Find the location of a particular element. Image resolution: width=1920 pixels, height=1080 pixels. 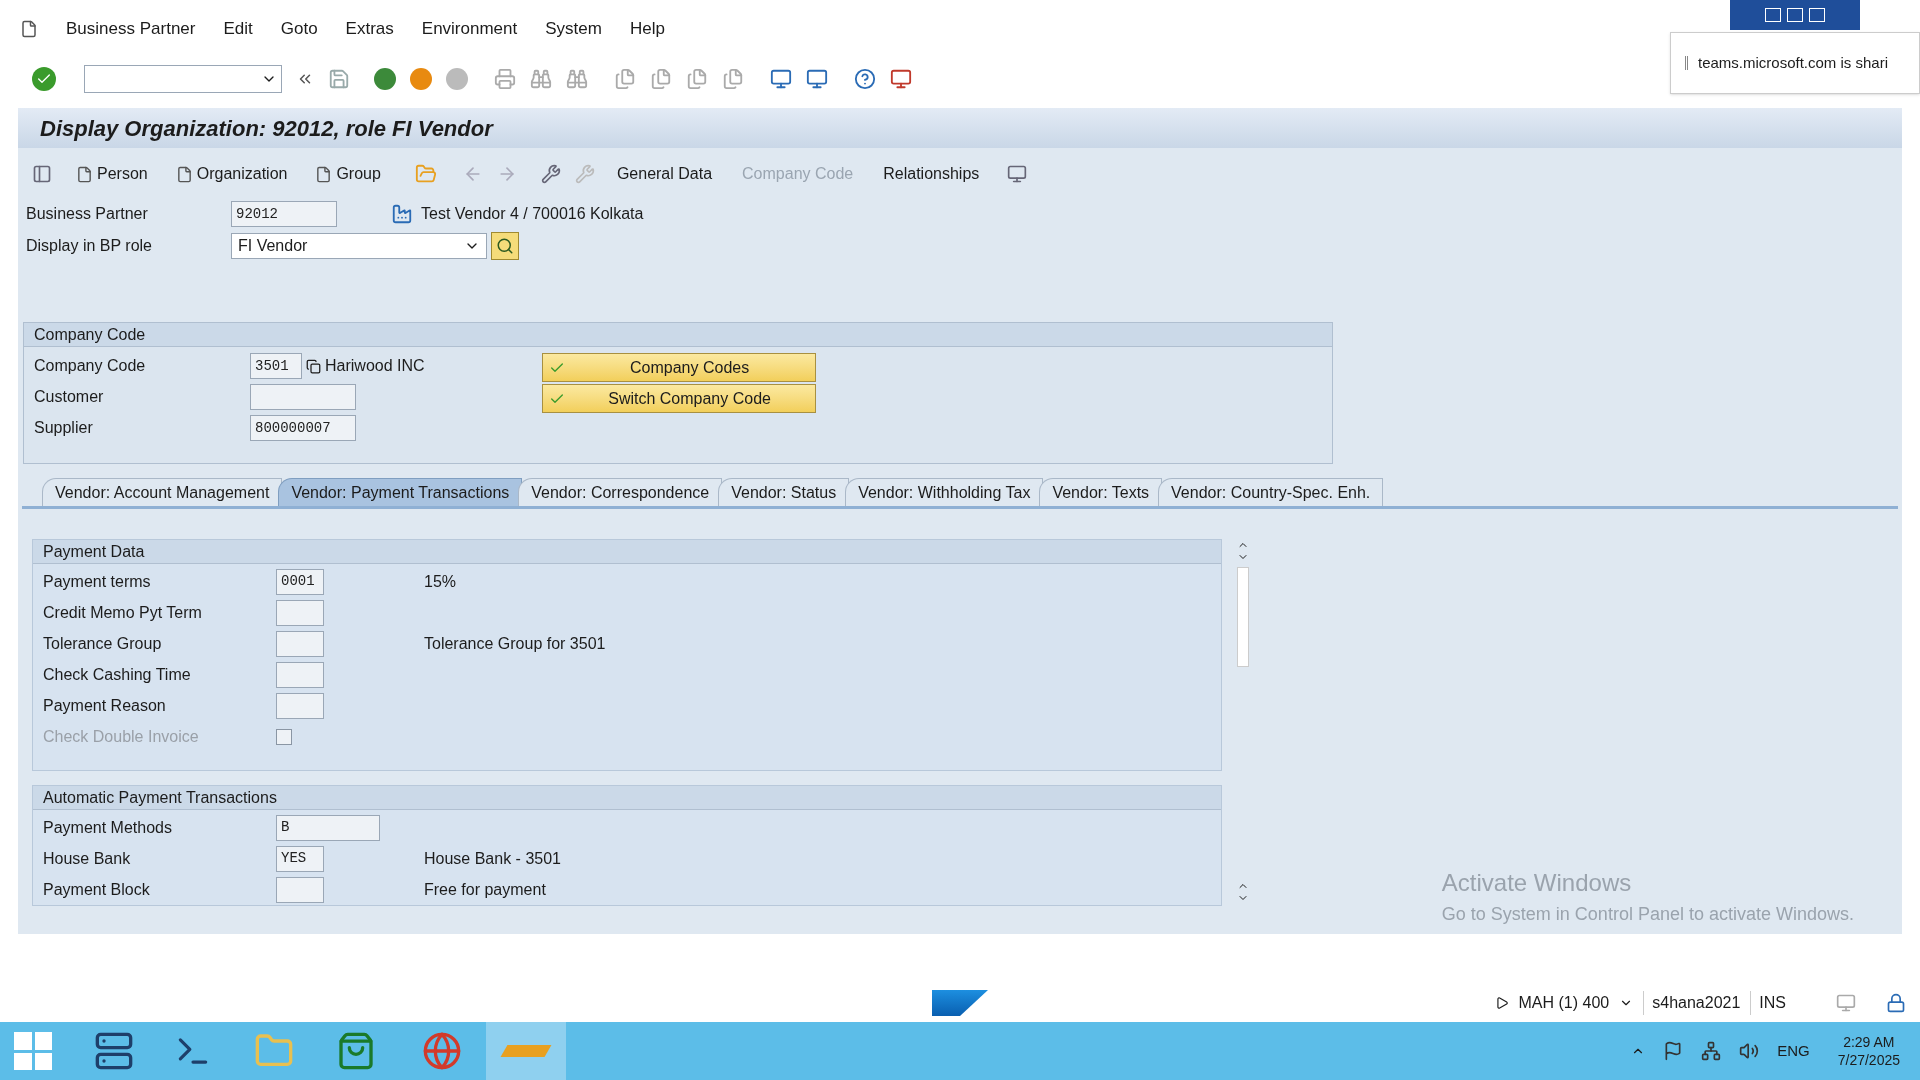

session-info: MAH (1) 400 is located at coordinates (1564, 1003).